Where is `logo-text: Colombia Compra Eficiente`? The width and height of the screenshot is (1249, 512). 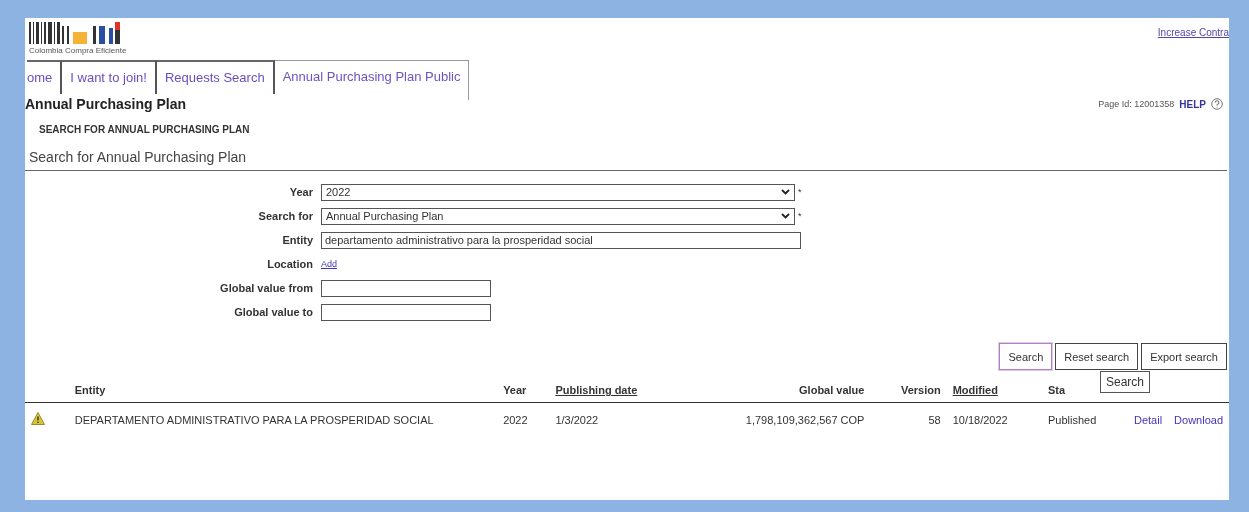 logo-text: Colombia Compra Eficiente is located at coordinates (78, 50).